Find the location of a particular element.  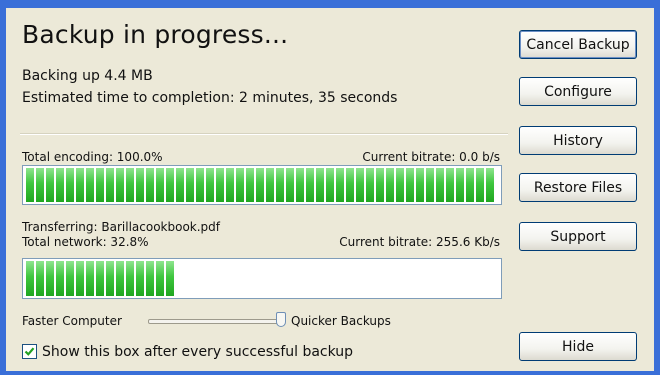

configure-button: Configure is located at coordinates (578, 91).